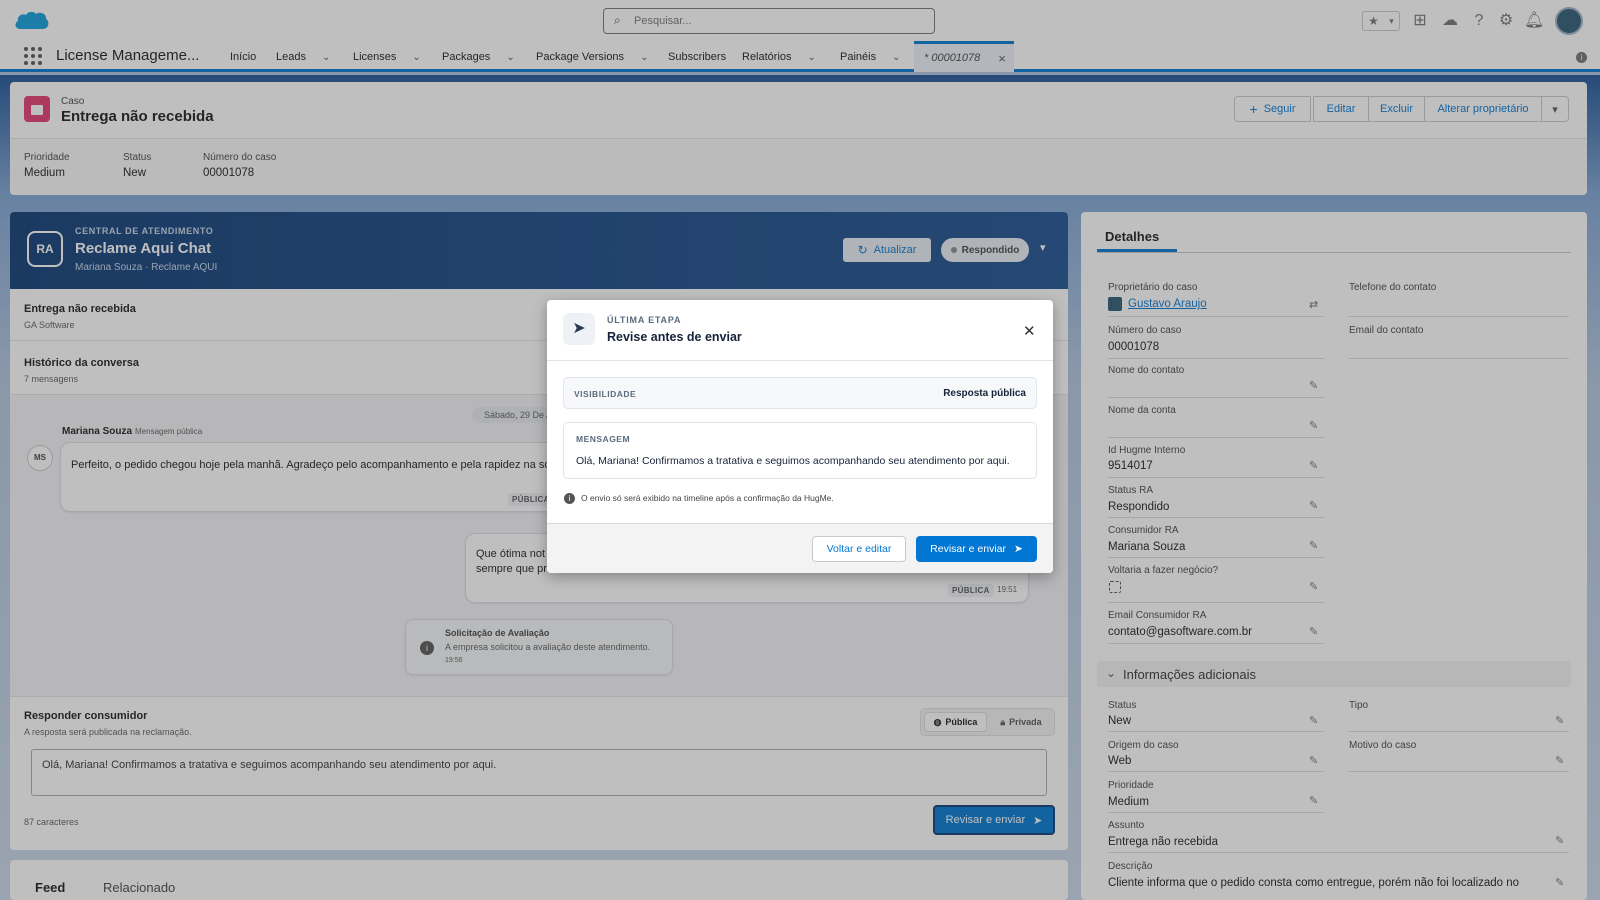 The width and height of the screenshot is (1600, 900). What do you see at coordinates (984, 393) in the screenshot?
I see `visibility-value: Resposta pública` at bounding box center [984, 393].